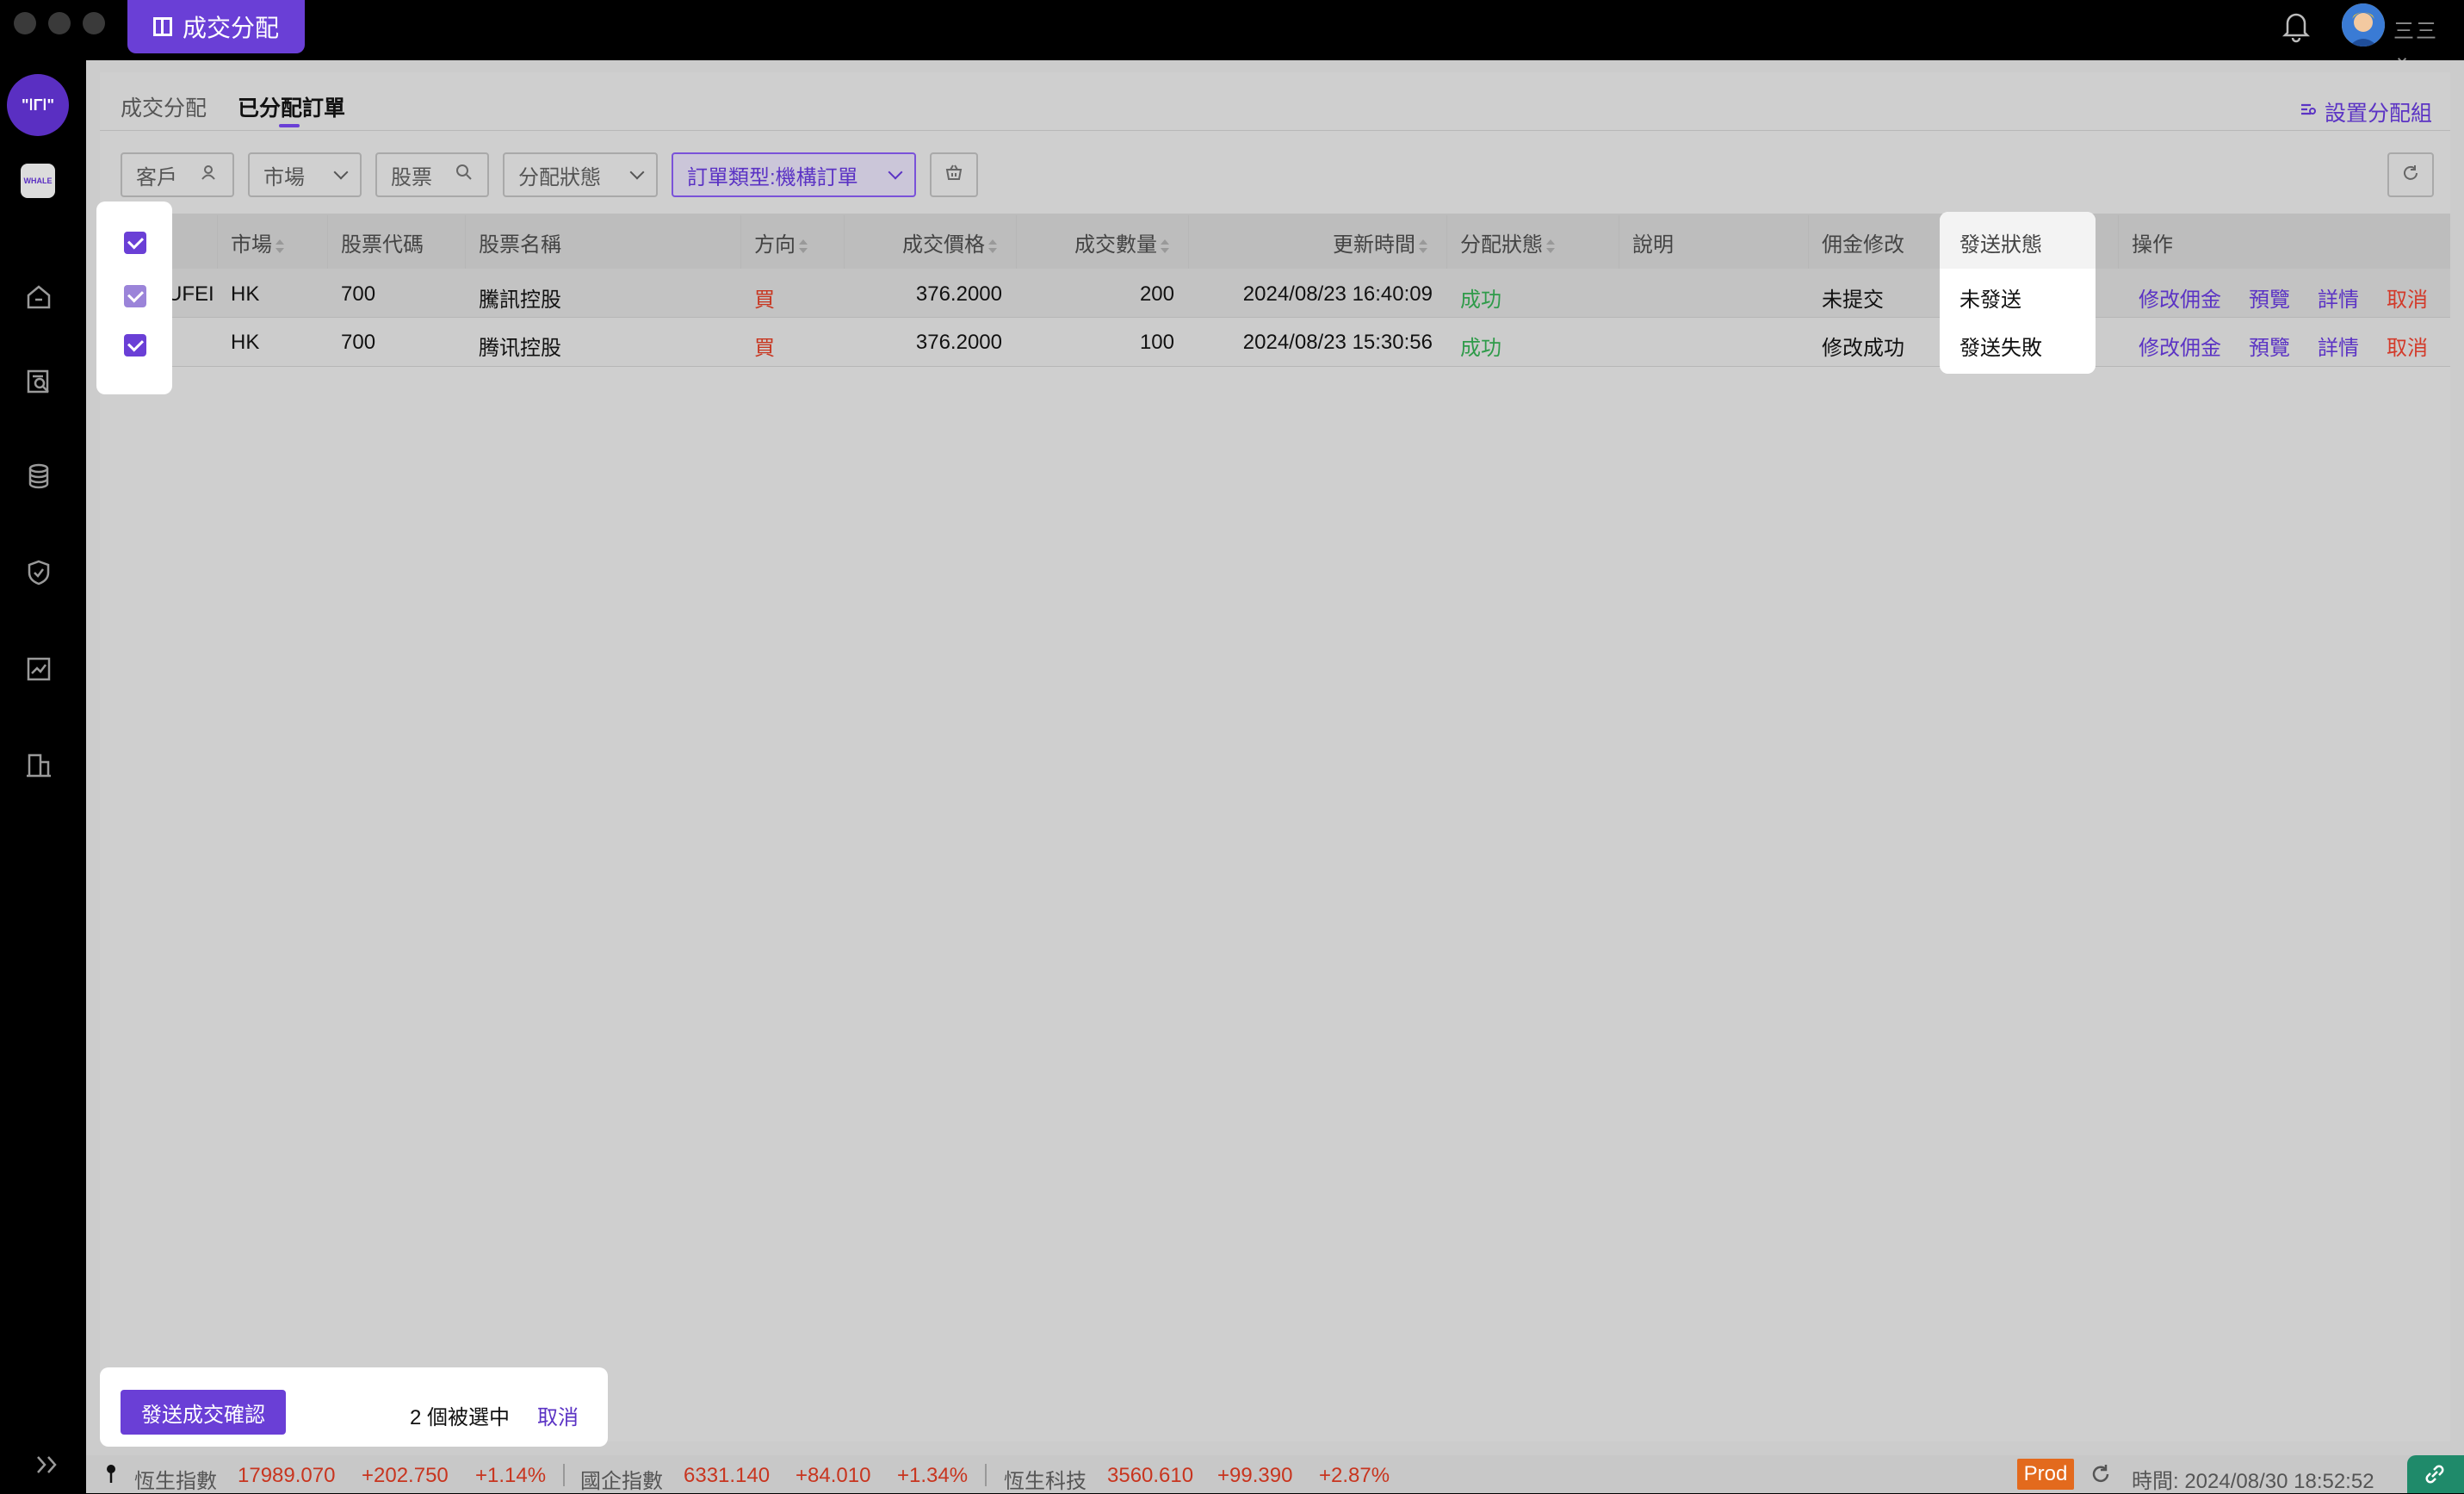 Image resolution: width=2464 pixels, height=1494 pixels. What do you see at coordinates (190, 294) in the screenshot?
I see `client-cell: UFEI` at bounding box center [190, 294].